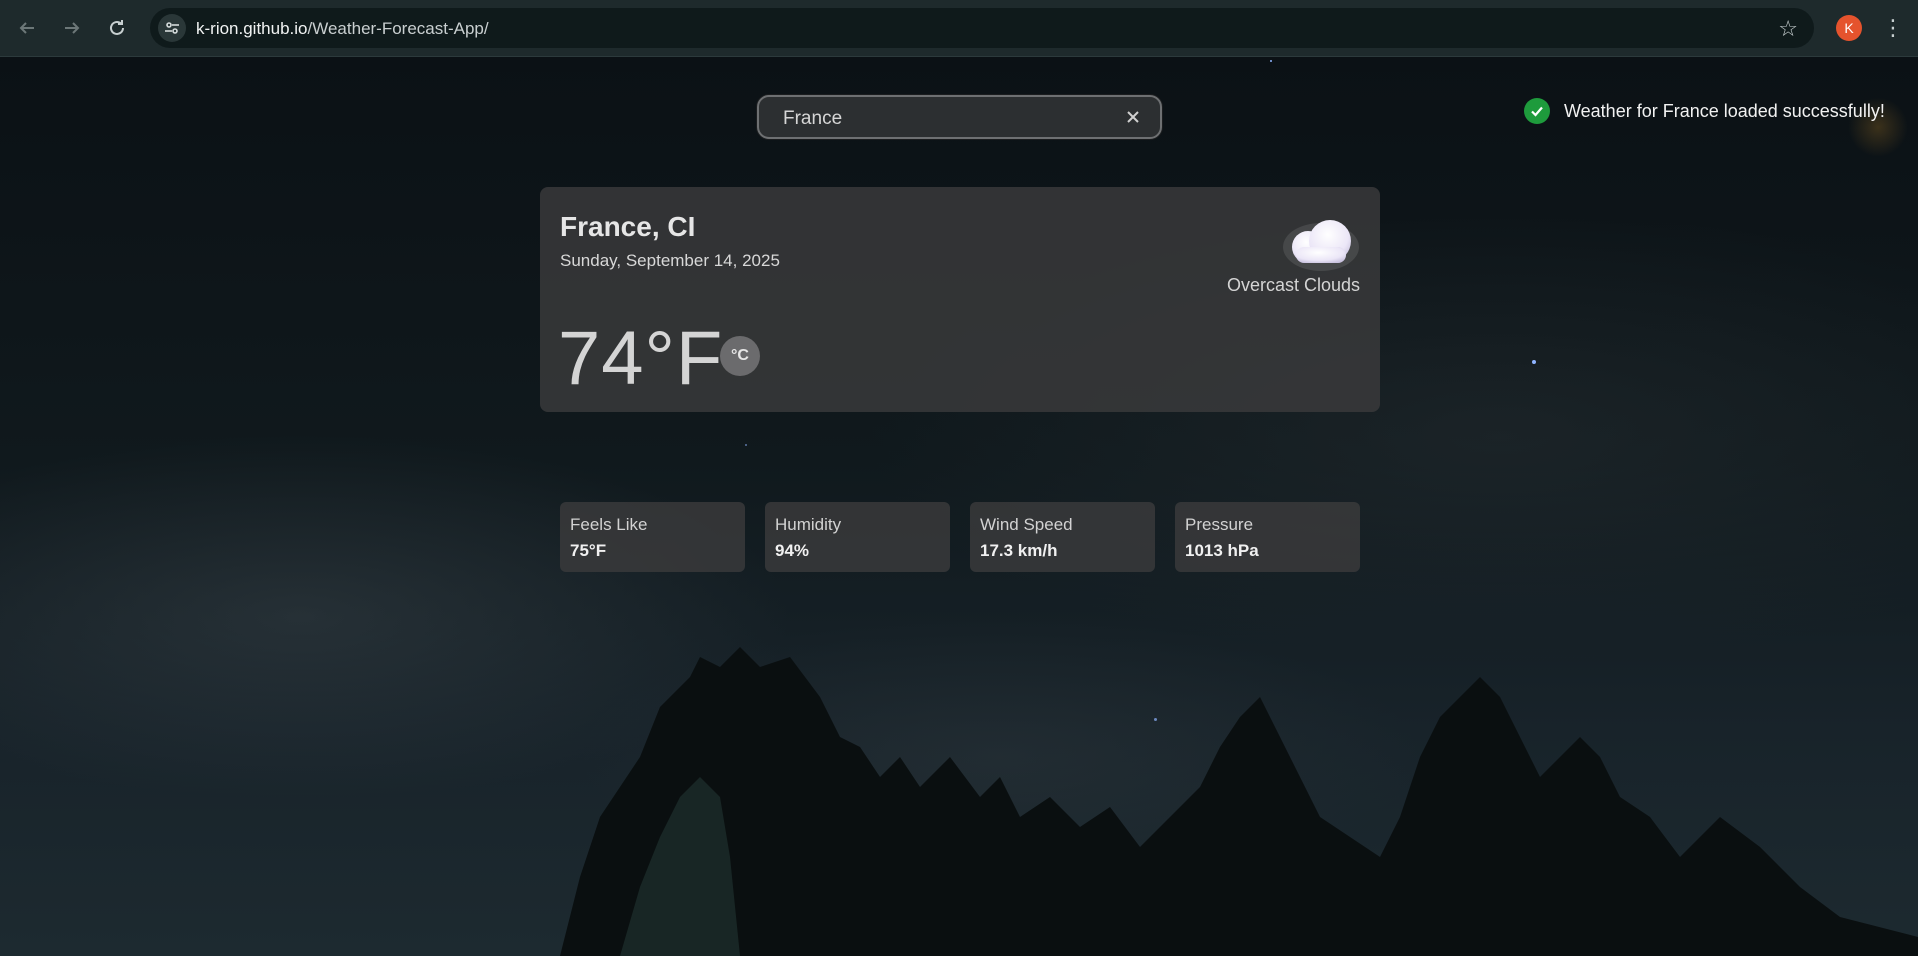 This screenshot has height=956, width=1918. I want to click on stat-value: 1013 hPa, so click(1222, 550).